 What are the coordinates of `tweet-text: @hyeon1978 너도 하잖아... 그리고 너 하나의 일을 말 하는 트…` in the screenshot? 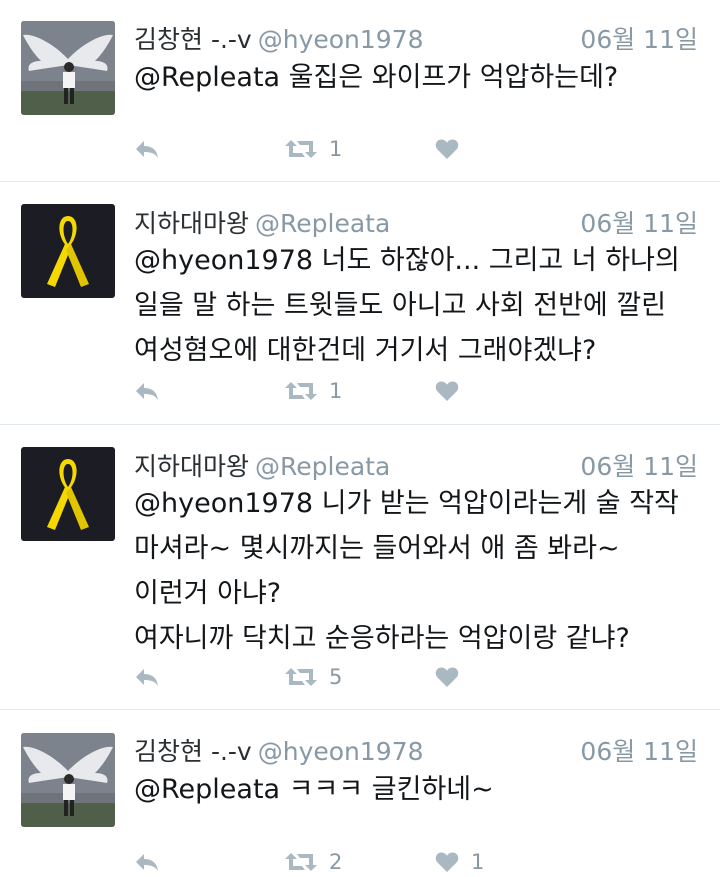 It's located at (419, 305).